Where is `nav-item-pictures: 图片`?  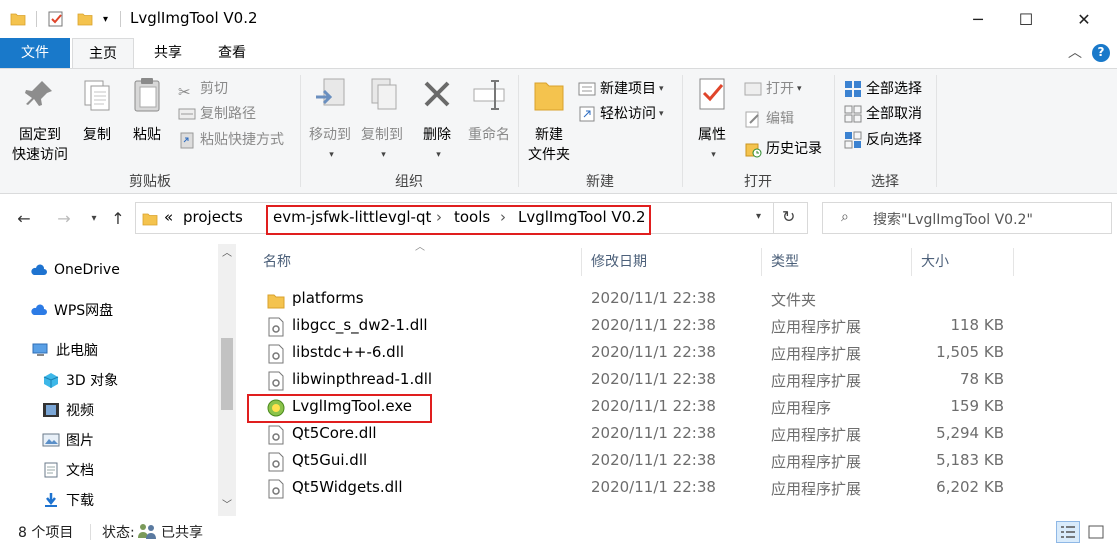 nav-item-pictures: 图片 is located at coordinates (68, 440).